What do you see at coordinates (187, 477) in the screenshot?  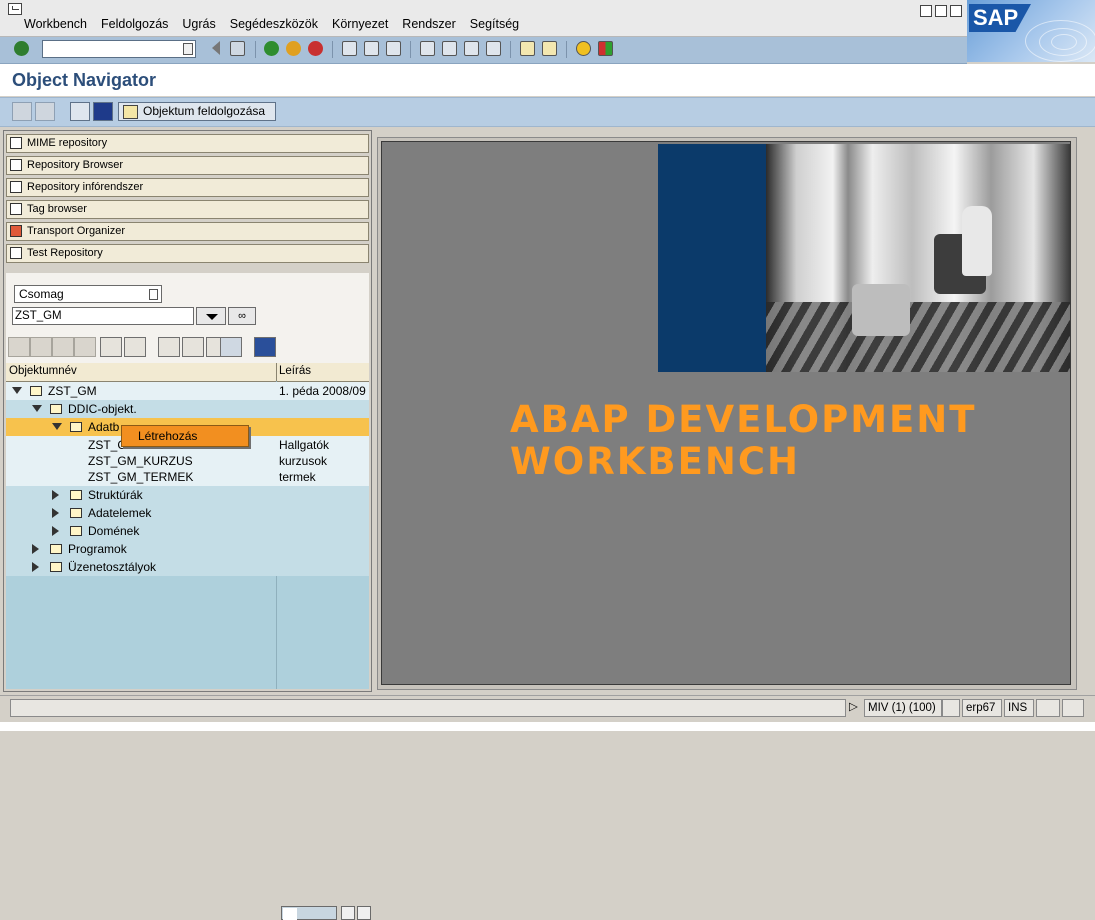 I see `tree-row: ZST_GM_TERMEK termek` at bounding box center [187, 477].